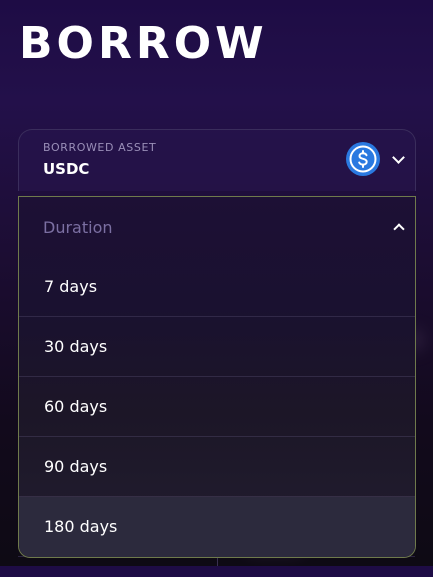 This screenshot has width=433, height=577. I want to click on option-label: 60 days, so click(76, 406).